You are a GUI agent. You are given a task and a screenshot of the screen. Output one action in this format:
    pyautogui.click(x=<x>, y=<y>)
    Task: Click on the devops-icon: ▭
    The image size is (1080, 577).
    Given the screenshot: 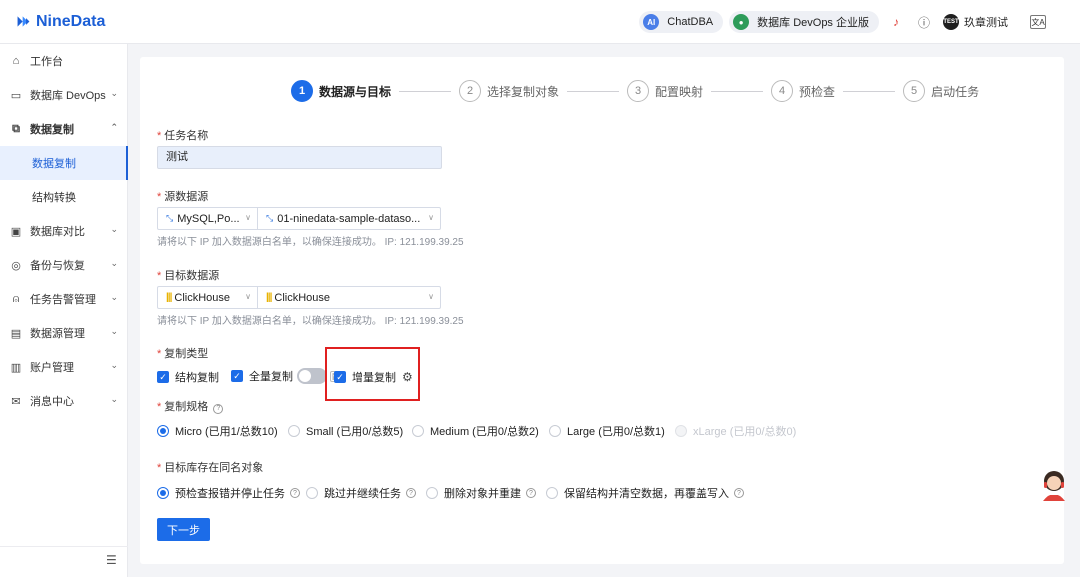 What is the action you would take?
    pyautogui.click(x=16, y=95)
    